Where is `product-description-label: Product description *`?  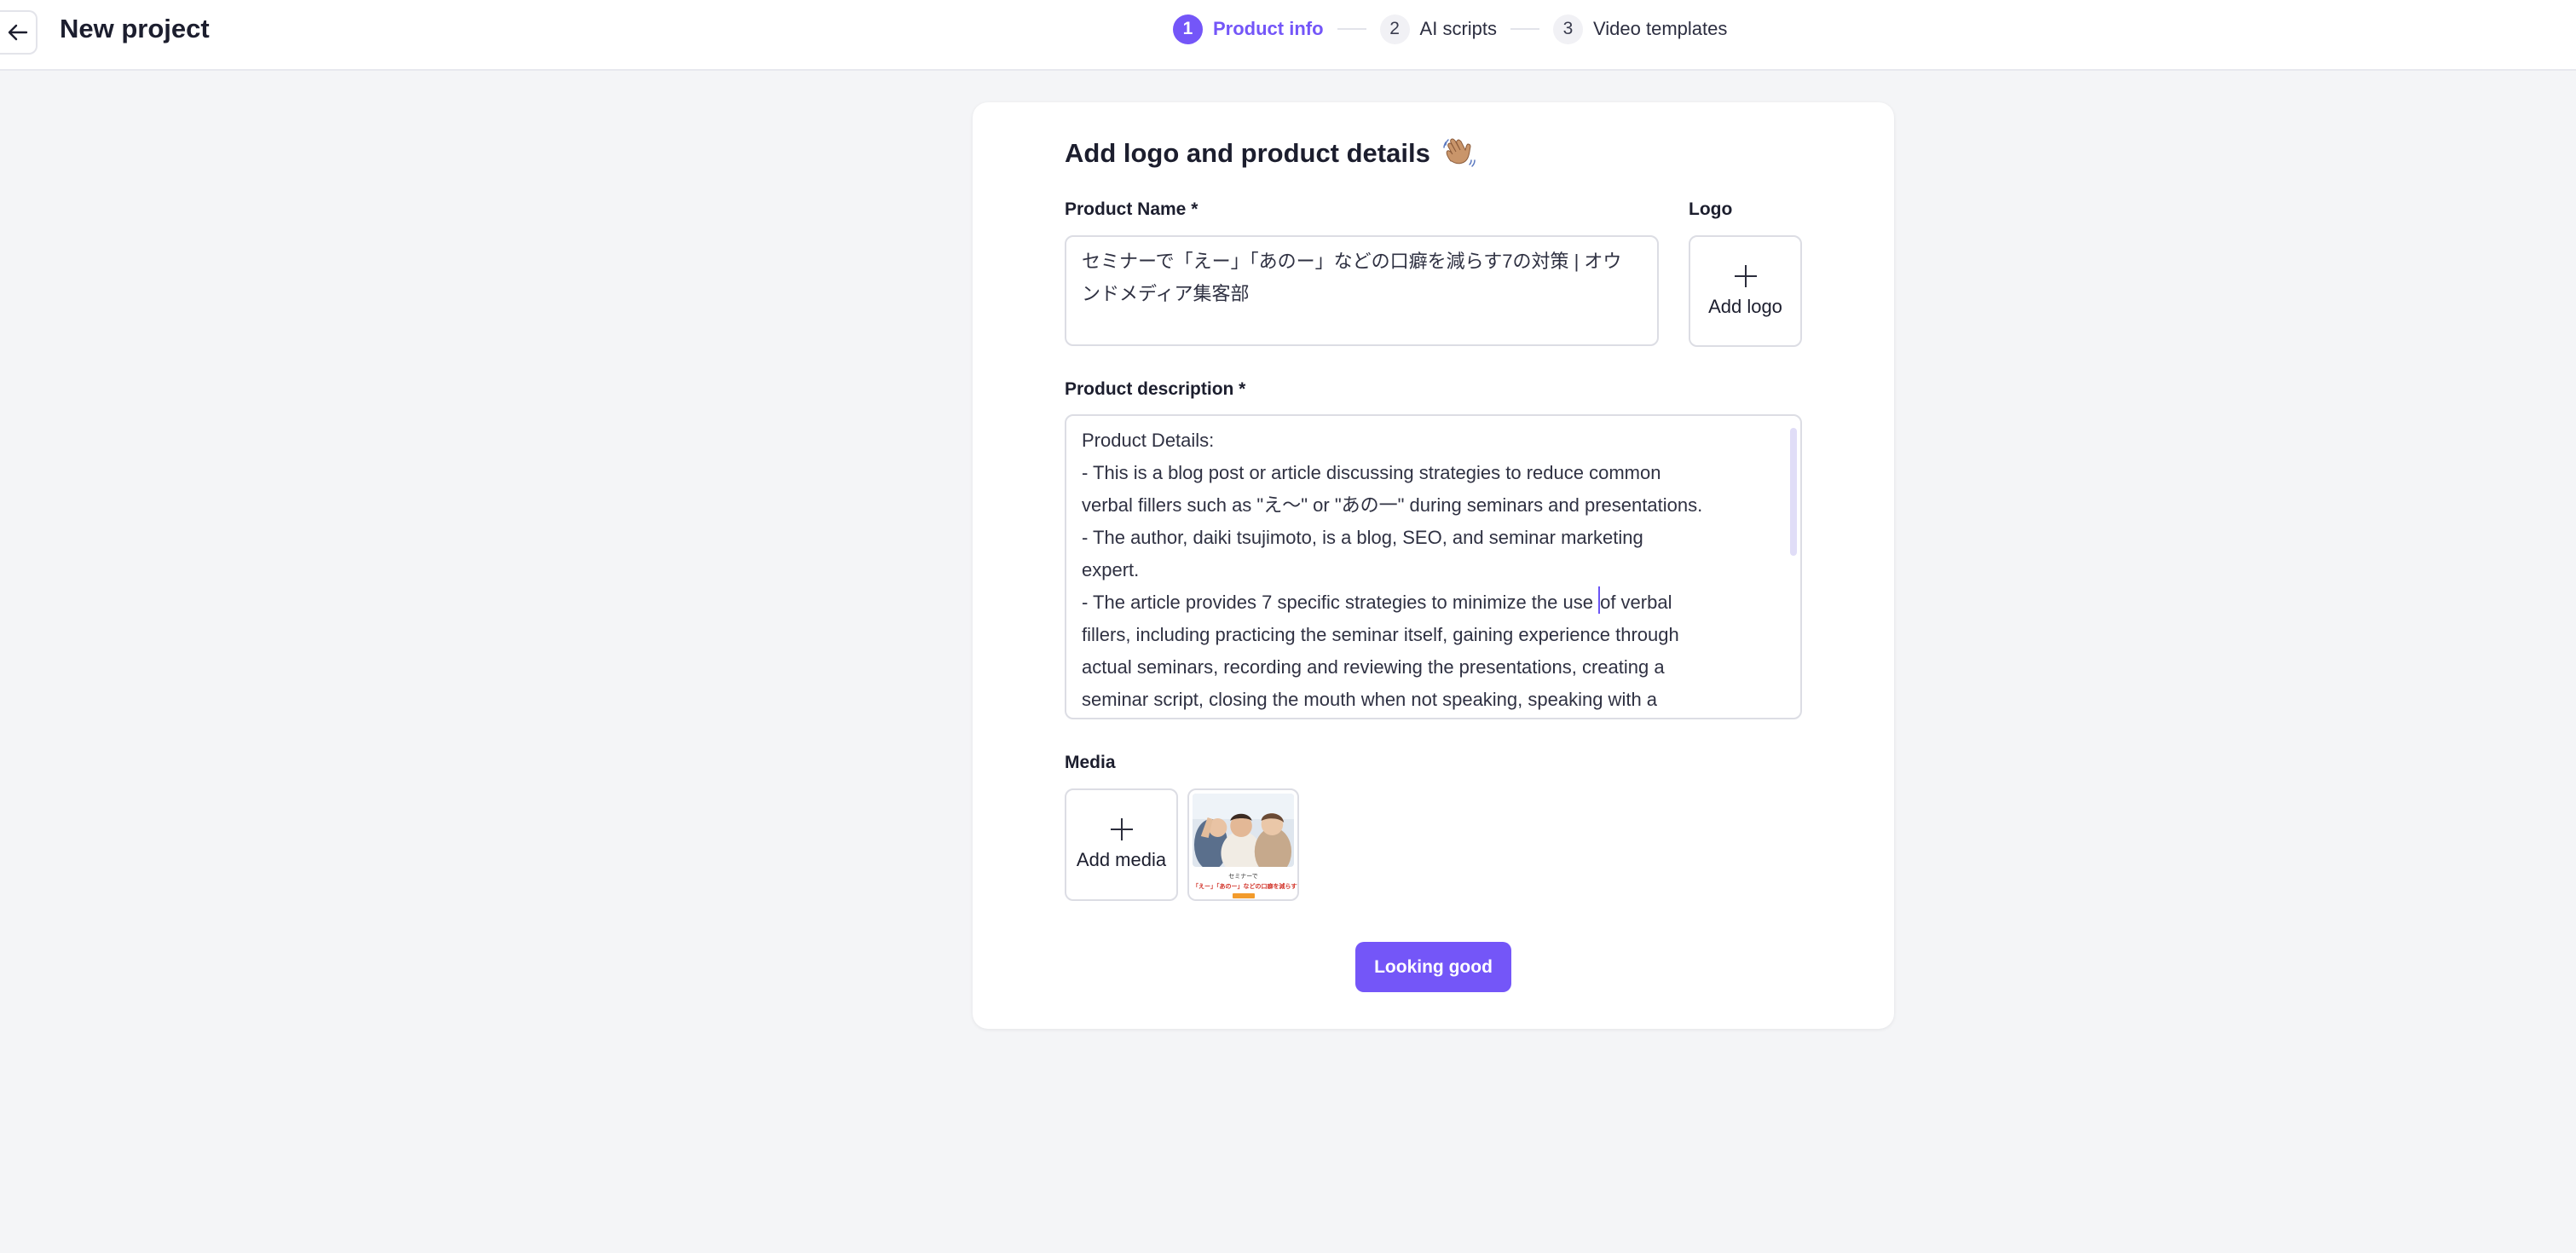
product-description-label: Product description * is located at coordinates (1155, 389).